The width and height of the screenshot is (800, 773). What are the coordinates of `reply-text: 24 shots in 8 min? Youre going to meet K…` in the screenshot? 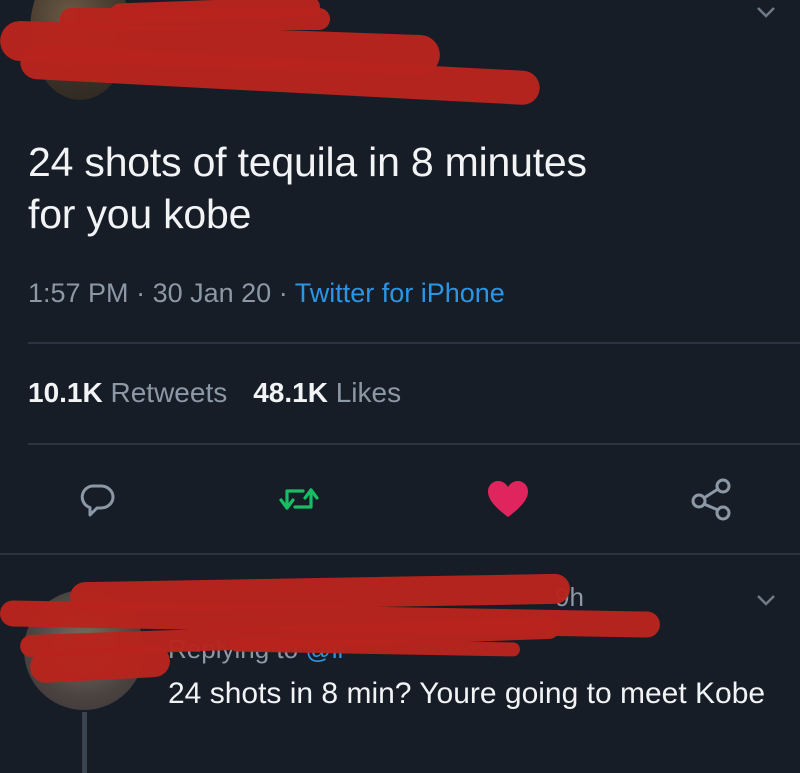 It's located at (467, 693).